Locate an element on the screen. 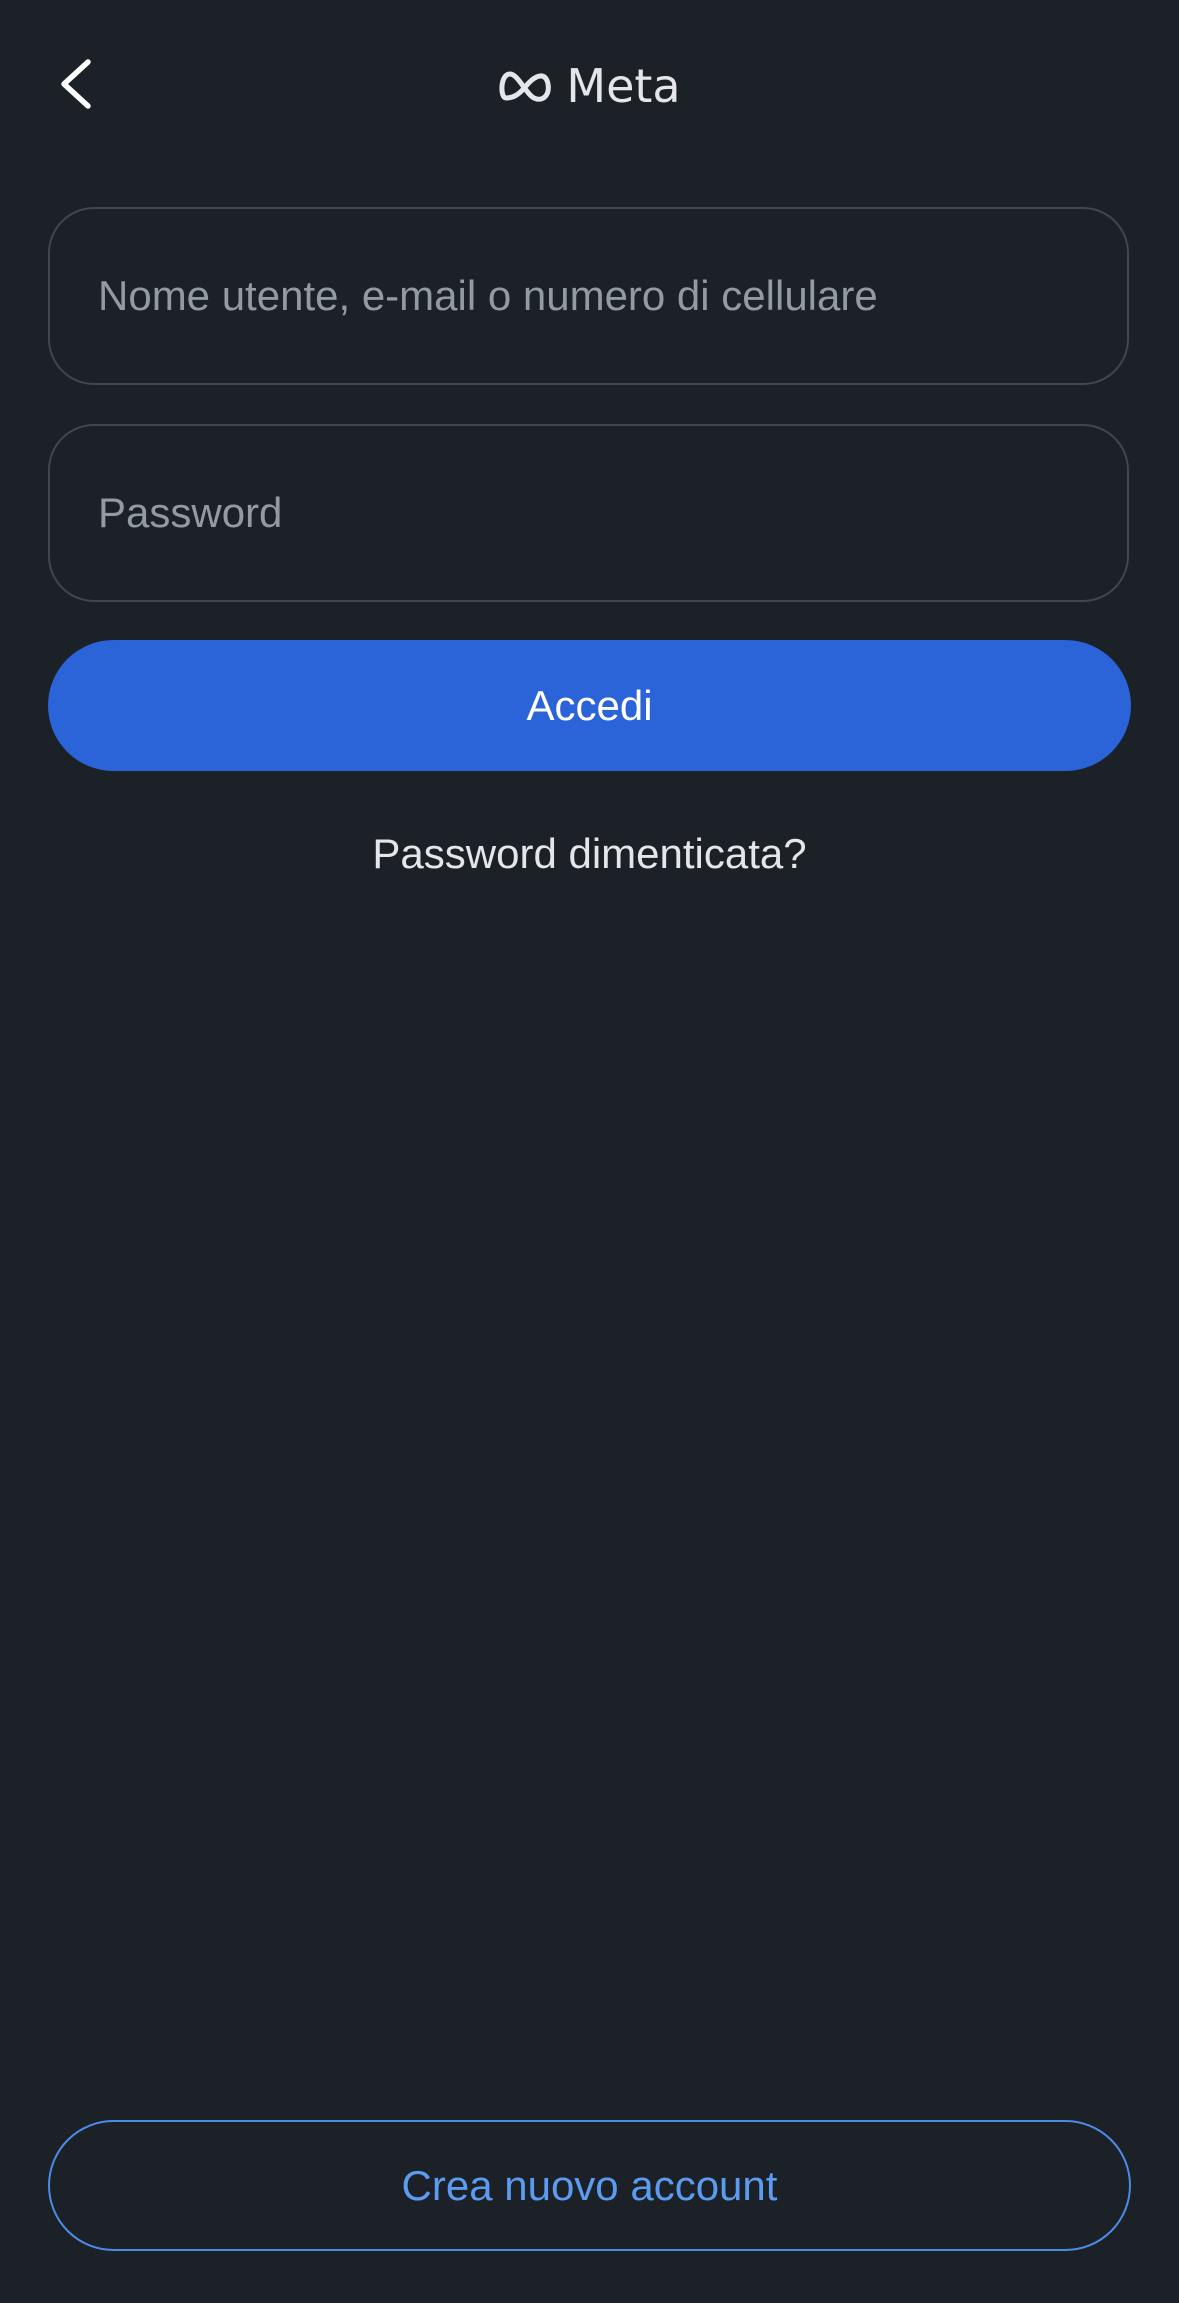 The image size is (1179, 2303). meta-logo: Meta is located at coordinates (589, 86).